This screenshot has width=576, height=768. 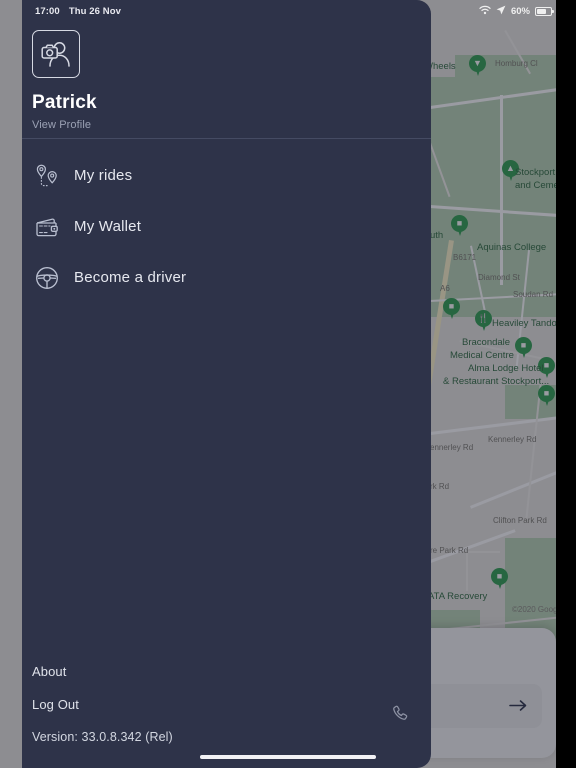 What do you see at coordinates (512, 247) in the screenshot?
I see `map-label: Aquinas College` at bounding box center [512, 247].